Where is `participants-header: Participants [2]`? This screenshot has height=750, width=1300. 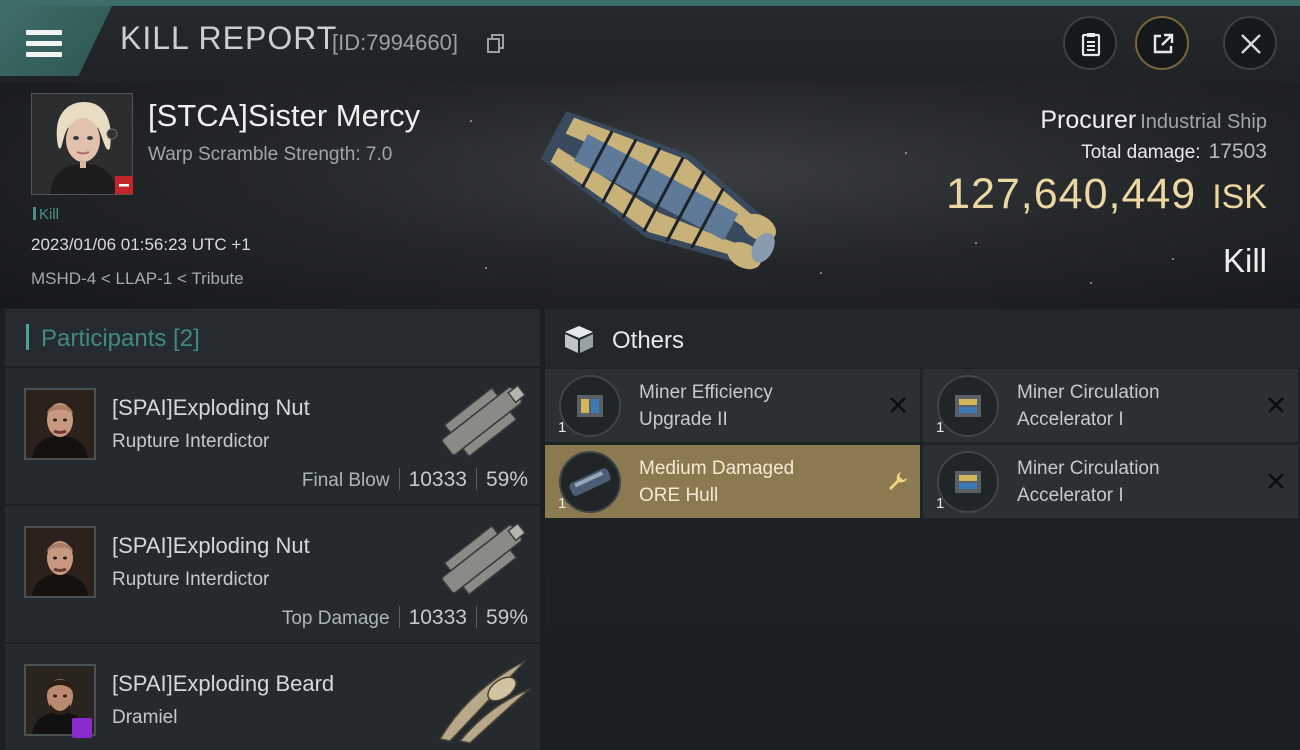
participants-header: Participants [2] is located at coordinates (272, 337).